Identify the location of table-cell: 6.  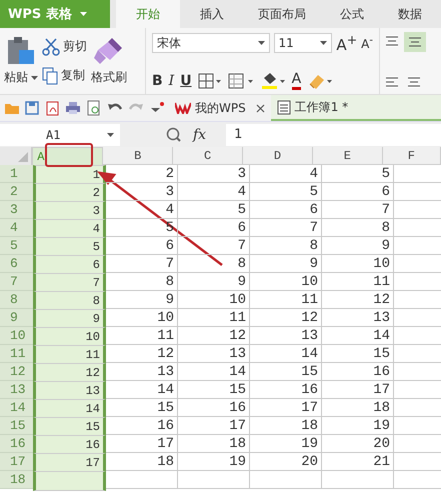
(358, 192).